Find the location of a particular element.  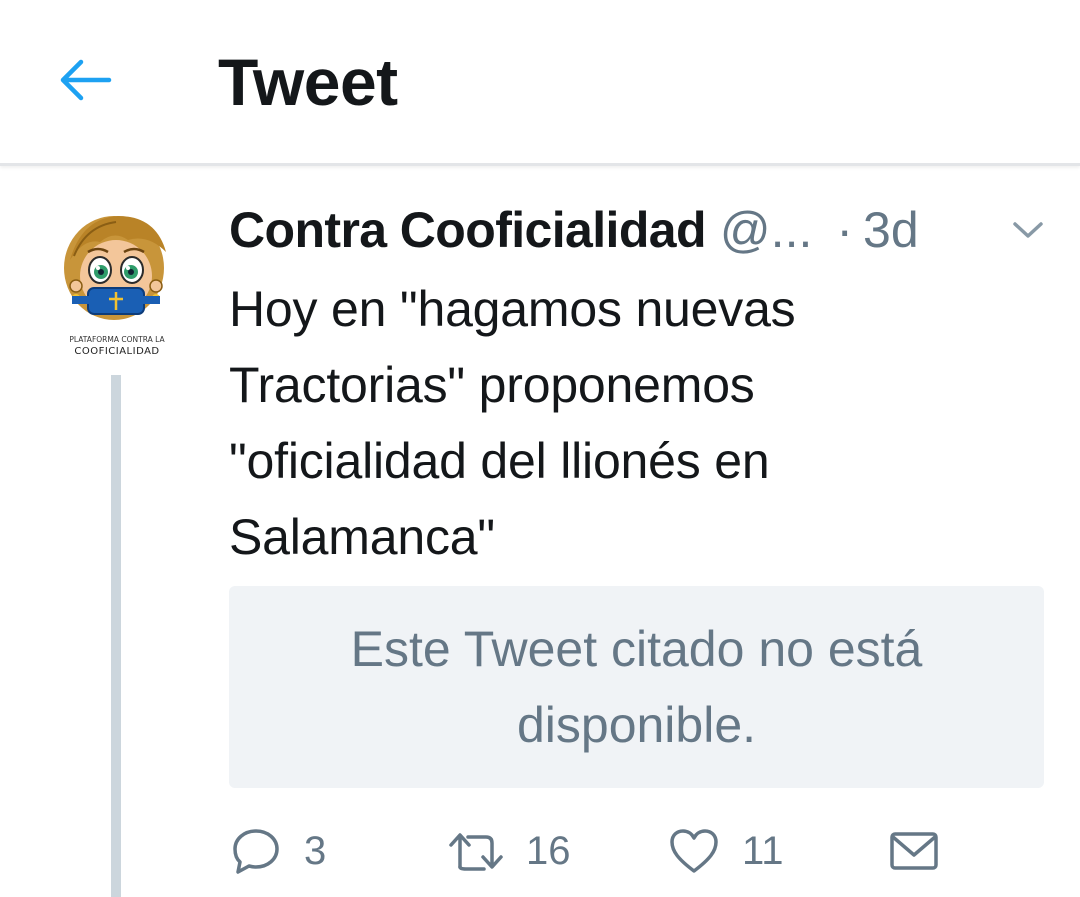

timestamp: 3d is located at coordinates (891, 230).